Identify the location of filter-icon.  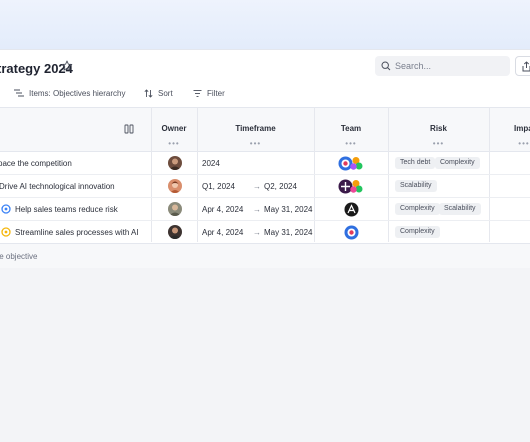
(197, 93).